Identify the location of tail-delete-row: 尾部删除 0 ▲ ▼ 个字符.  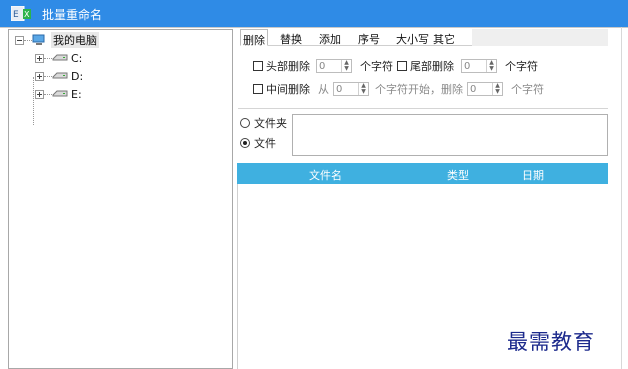
(467, 66).